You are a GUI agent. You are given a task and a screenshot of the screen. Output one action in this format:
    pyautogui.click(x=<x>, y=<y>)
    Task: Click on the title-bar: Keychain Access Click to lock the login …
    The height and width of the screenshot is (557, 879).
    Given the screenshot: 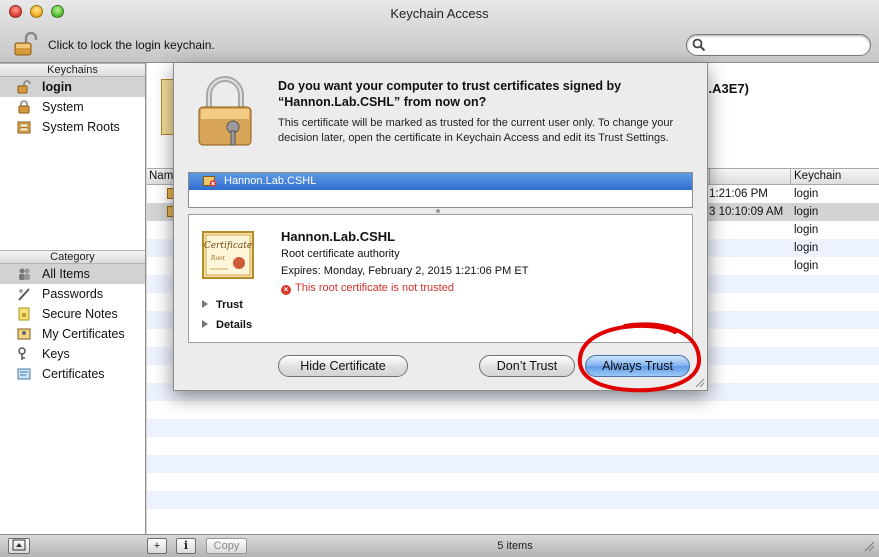 What is the action you would take?
    pyautogui.click(x=439, y=31)
    